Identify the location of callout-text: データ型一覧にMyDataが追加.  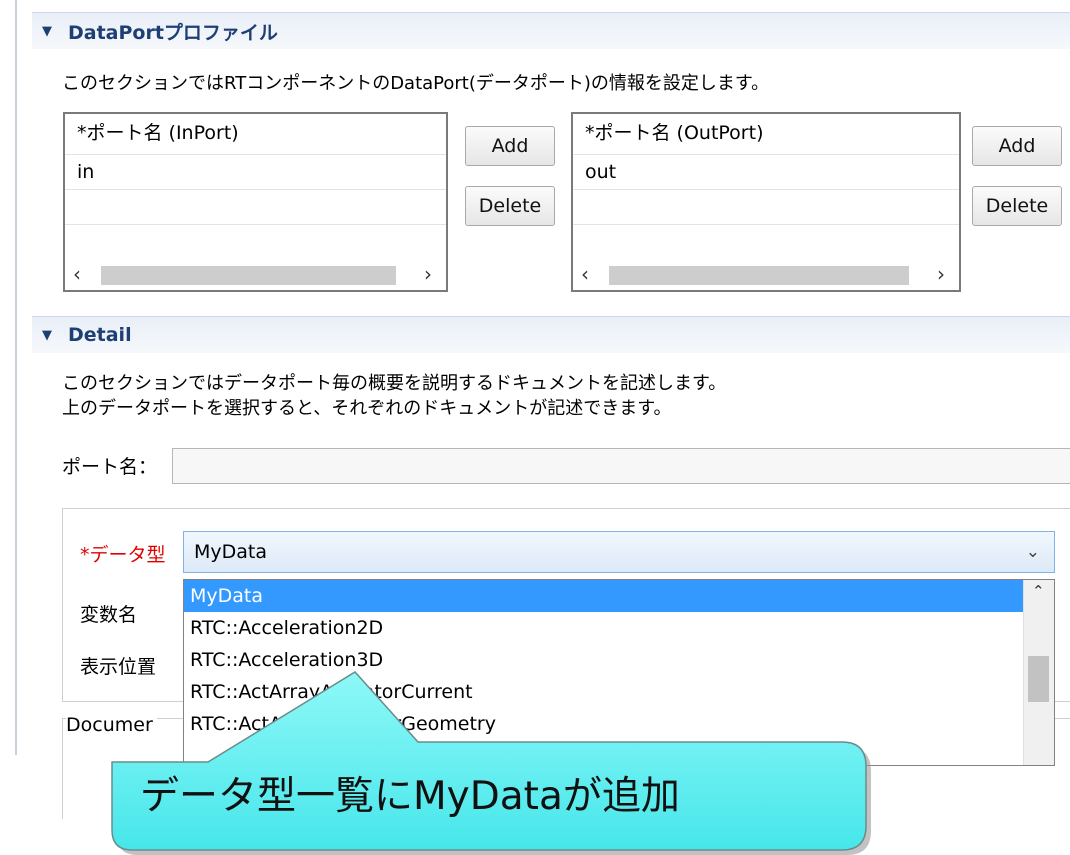
(410, 796).